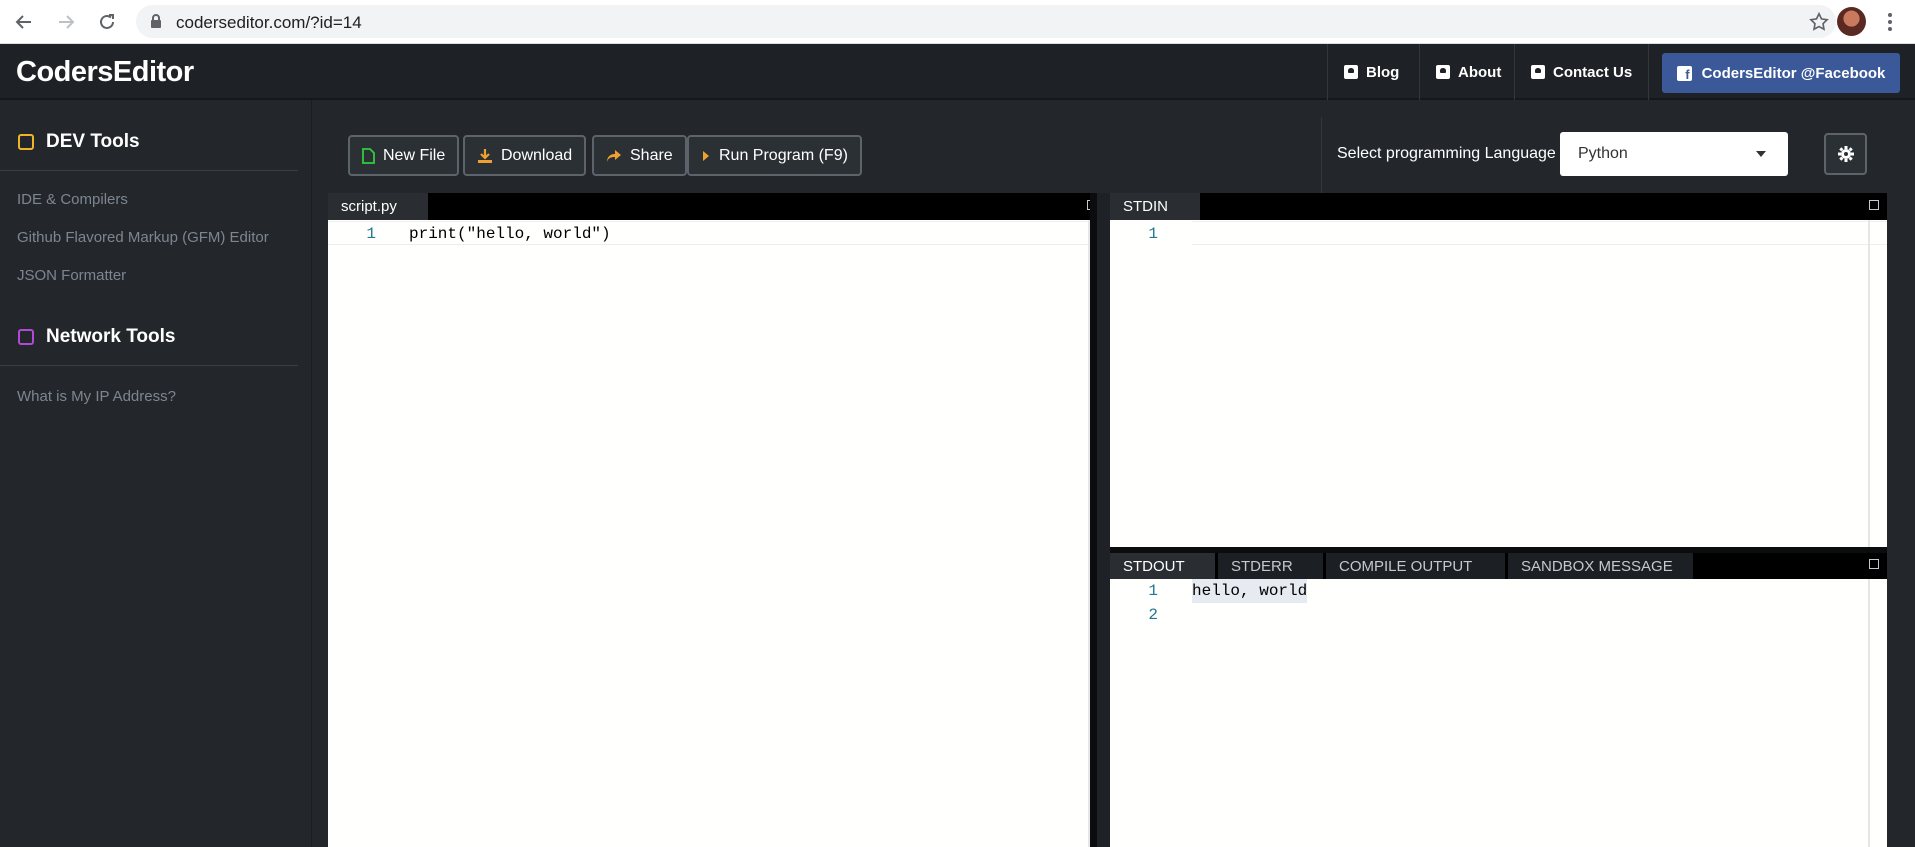  Describe the element at coordinates (1415, 566) in the screenshot. I see `tab-compile-output: COMPILE OUTPUT` at that location.